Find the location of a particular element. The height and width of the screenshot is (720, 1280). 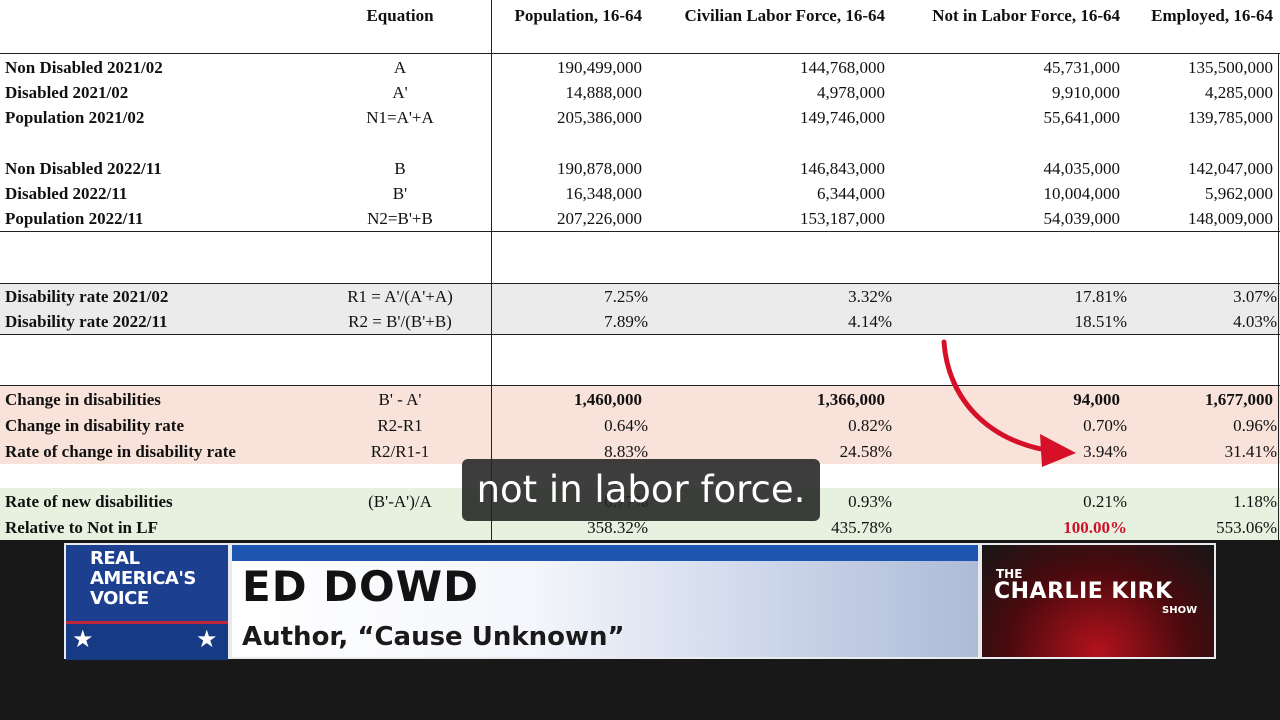

flag-strip: ★ ★ is located at coordinates (147, 640).